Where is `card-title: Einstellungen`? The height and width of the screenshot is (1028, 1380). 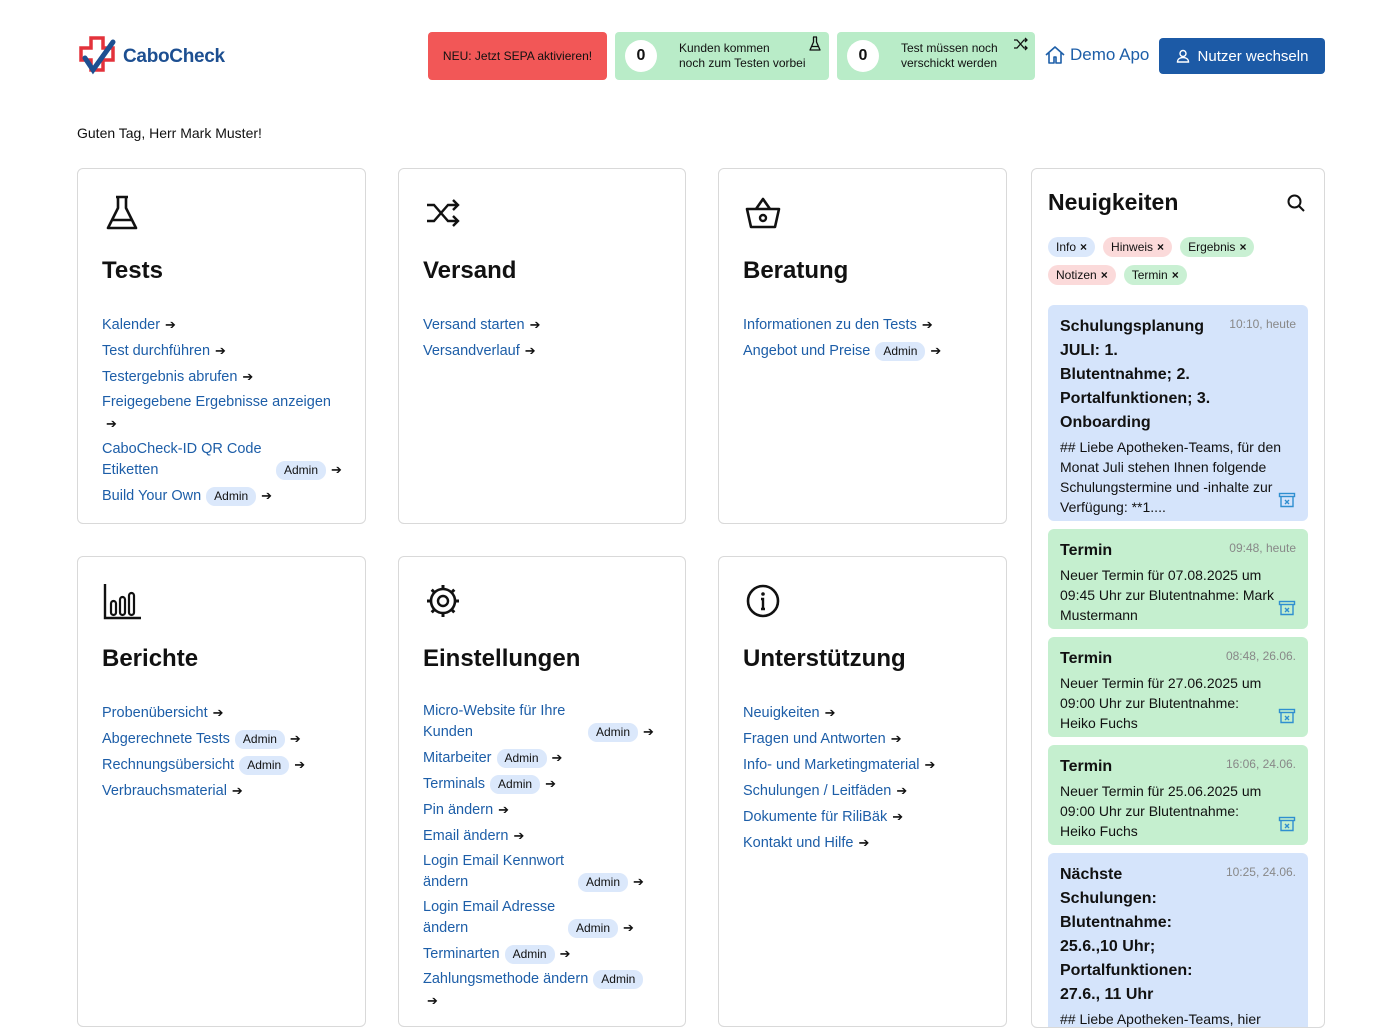
card-title: Einstellungen is located at coordinates (502, 658).